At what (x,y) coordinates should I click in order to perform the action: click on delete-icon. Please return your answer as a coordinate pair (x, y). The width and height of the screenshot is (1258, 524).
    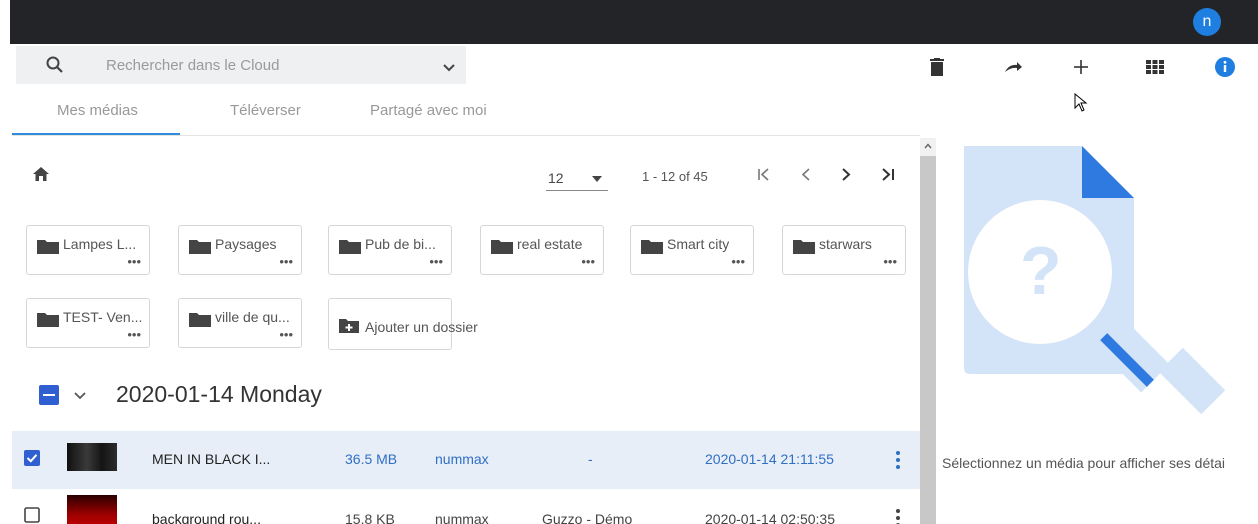
    Looking at the image, I should click on (937, 67).